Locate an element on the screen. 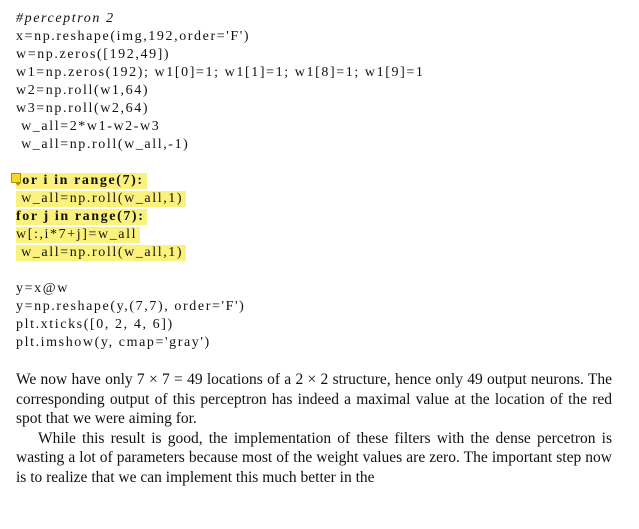  code-line: #perceptron 2 is located at coordinates (316, 19).